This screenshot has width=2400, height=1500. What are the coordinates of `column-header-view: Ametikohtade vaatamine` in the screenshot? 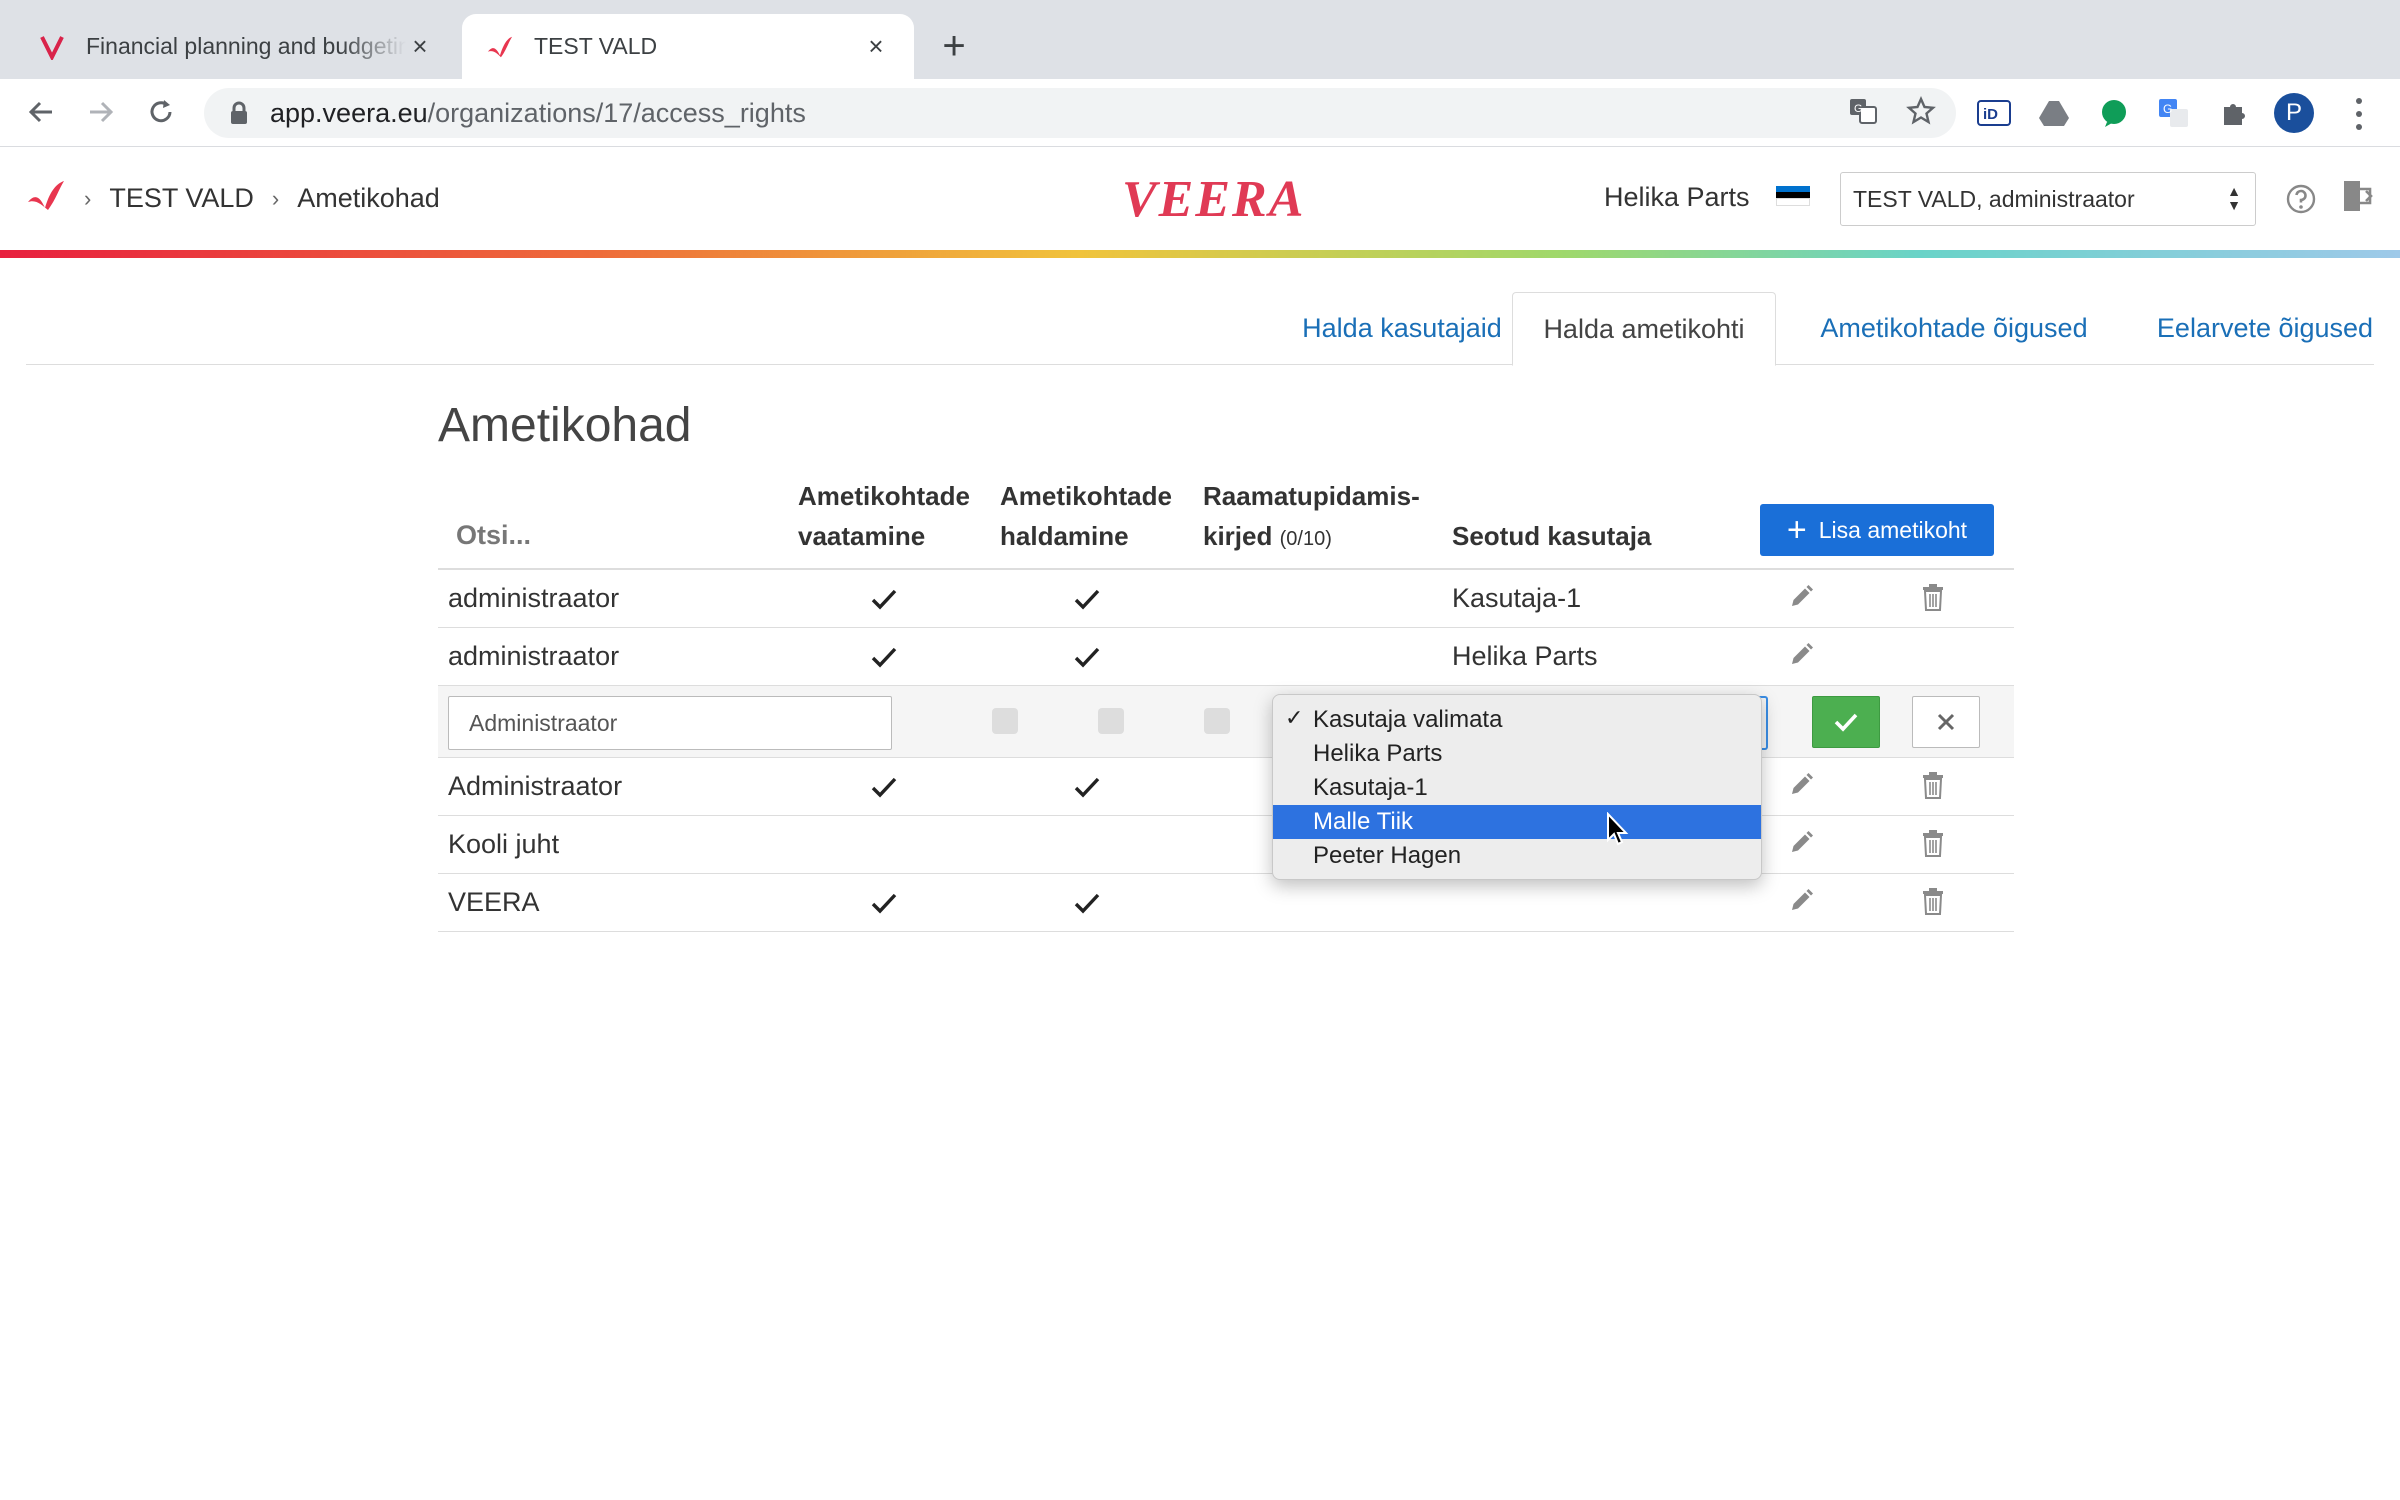 It's located at (884, 516).